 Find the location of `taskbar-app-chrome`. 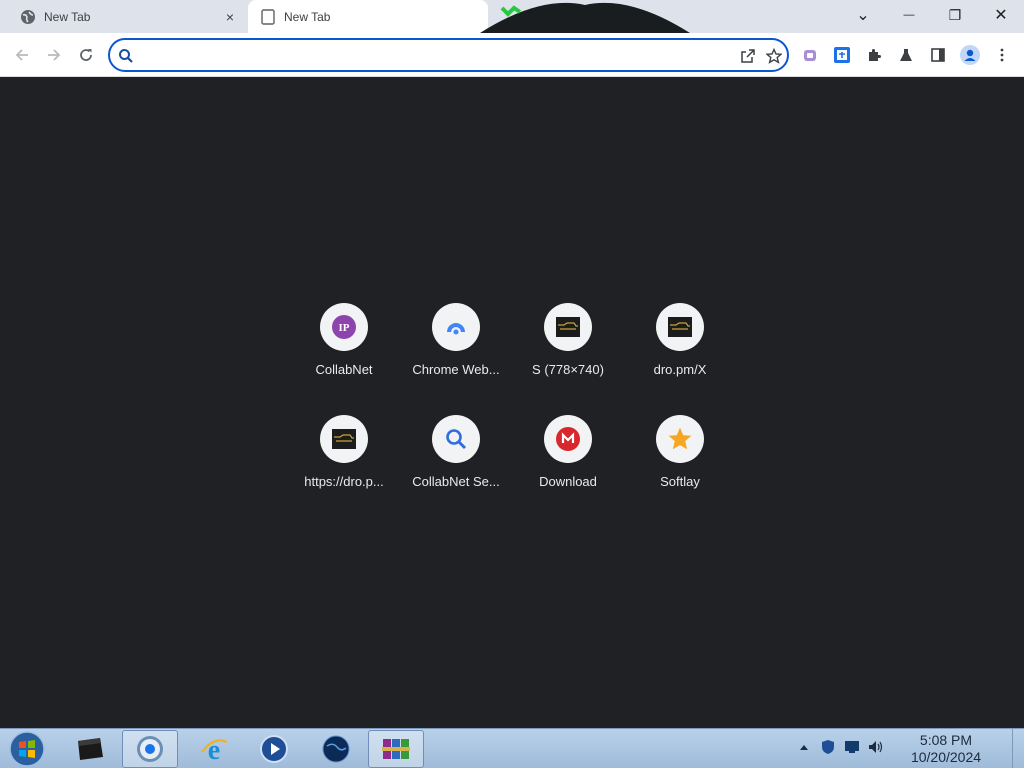

taskbar-app-chrome is located at coordinates (150, 749).